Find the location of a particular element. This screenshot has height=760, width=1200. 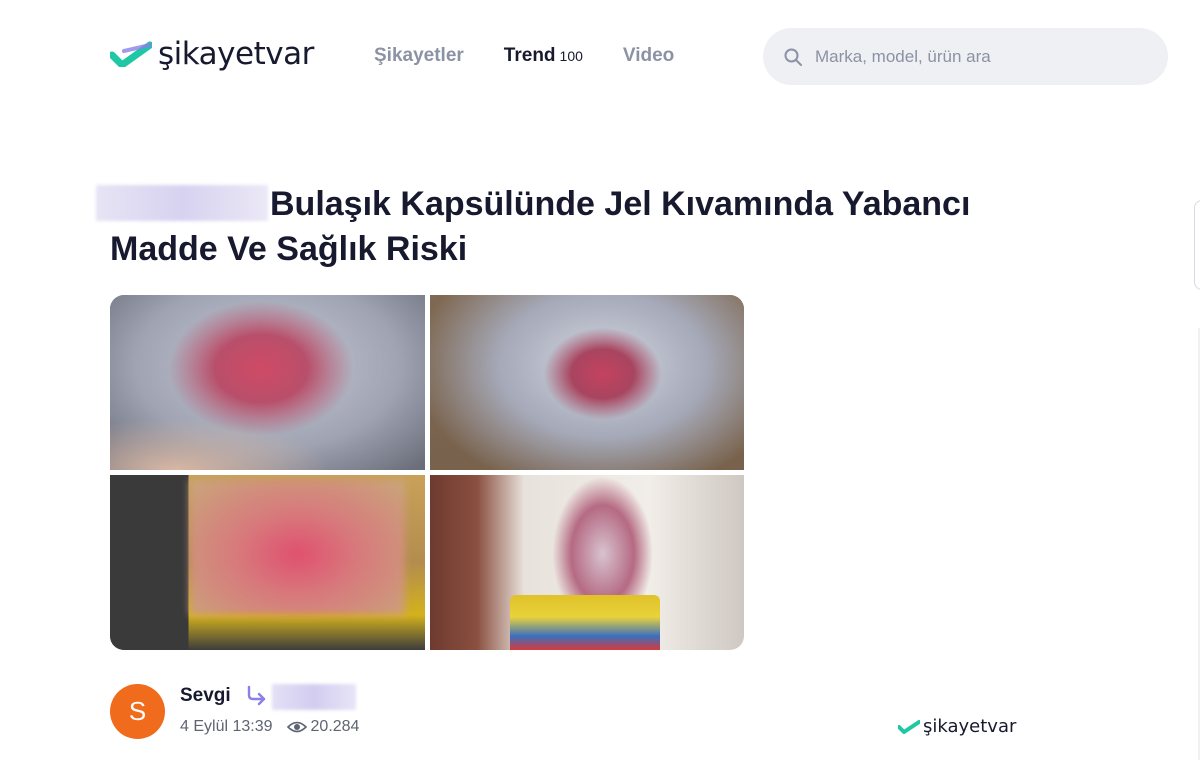

nav-trend-label: Trend is located at coordinates (529, 55).